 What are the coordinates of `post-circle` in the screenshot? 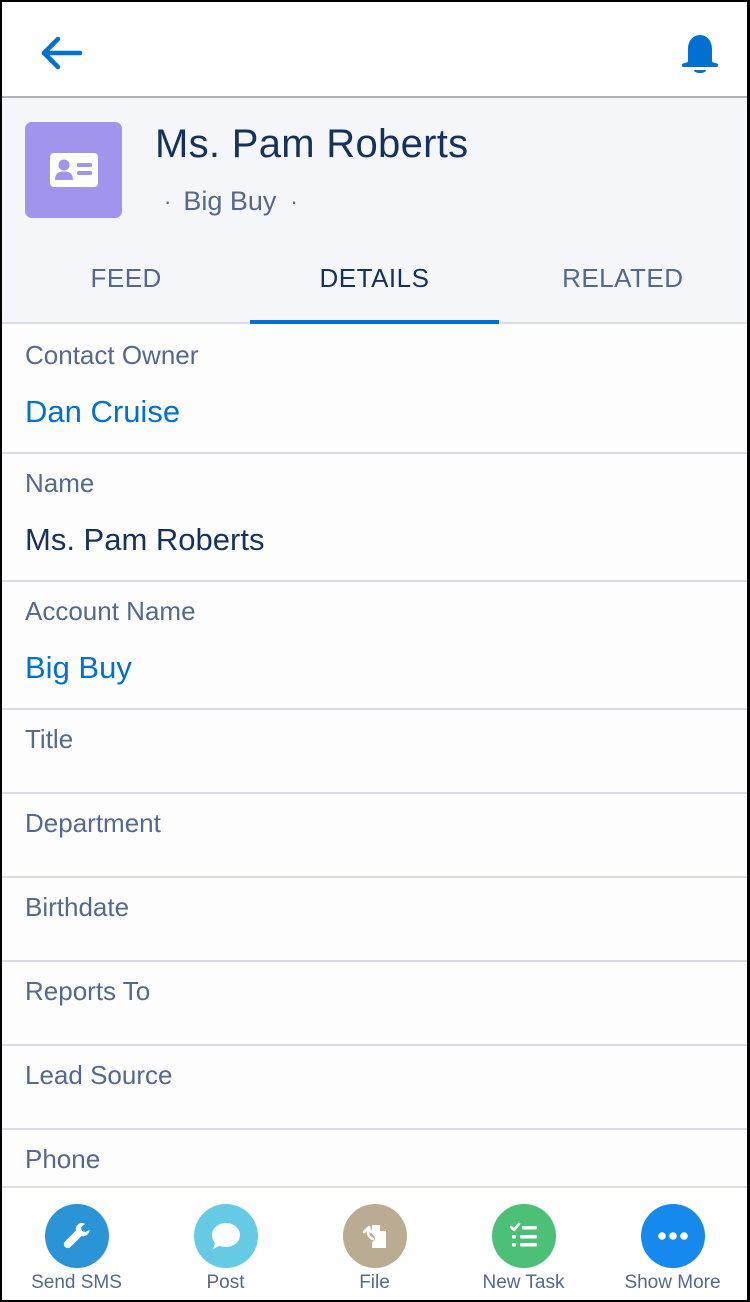 It's located at (225, 1236).